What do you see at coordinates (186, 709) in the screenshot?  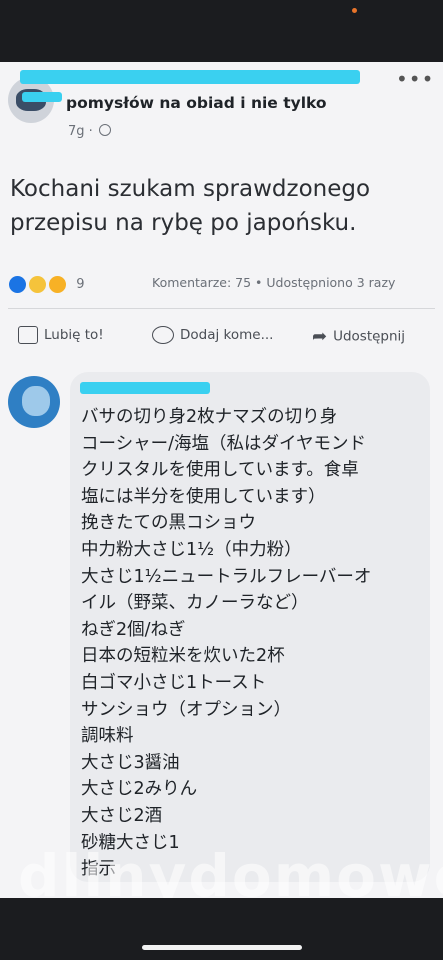 I see `comment-line: サンショウ（オプション）` at bounding box center [186, 709].